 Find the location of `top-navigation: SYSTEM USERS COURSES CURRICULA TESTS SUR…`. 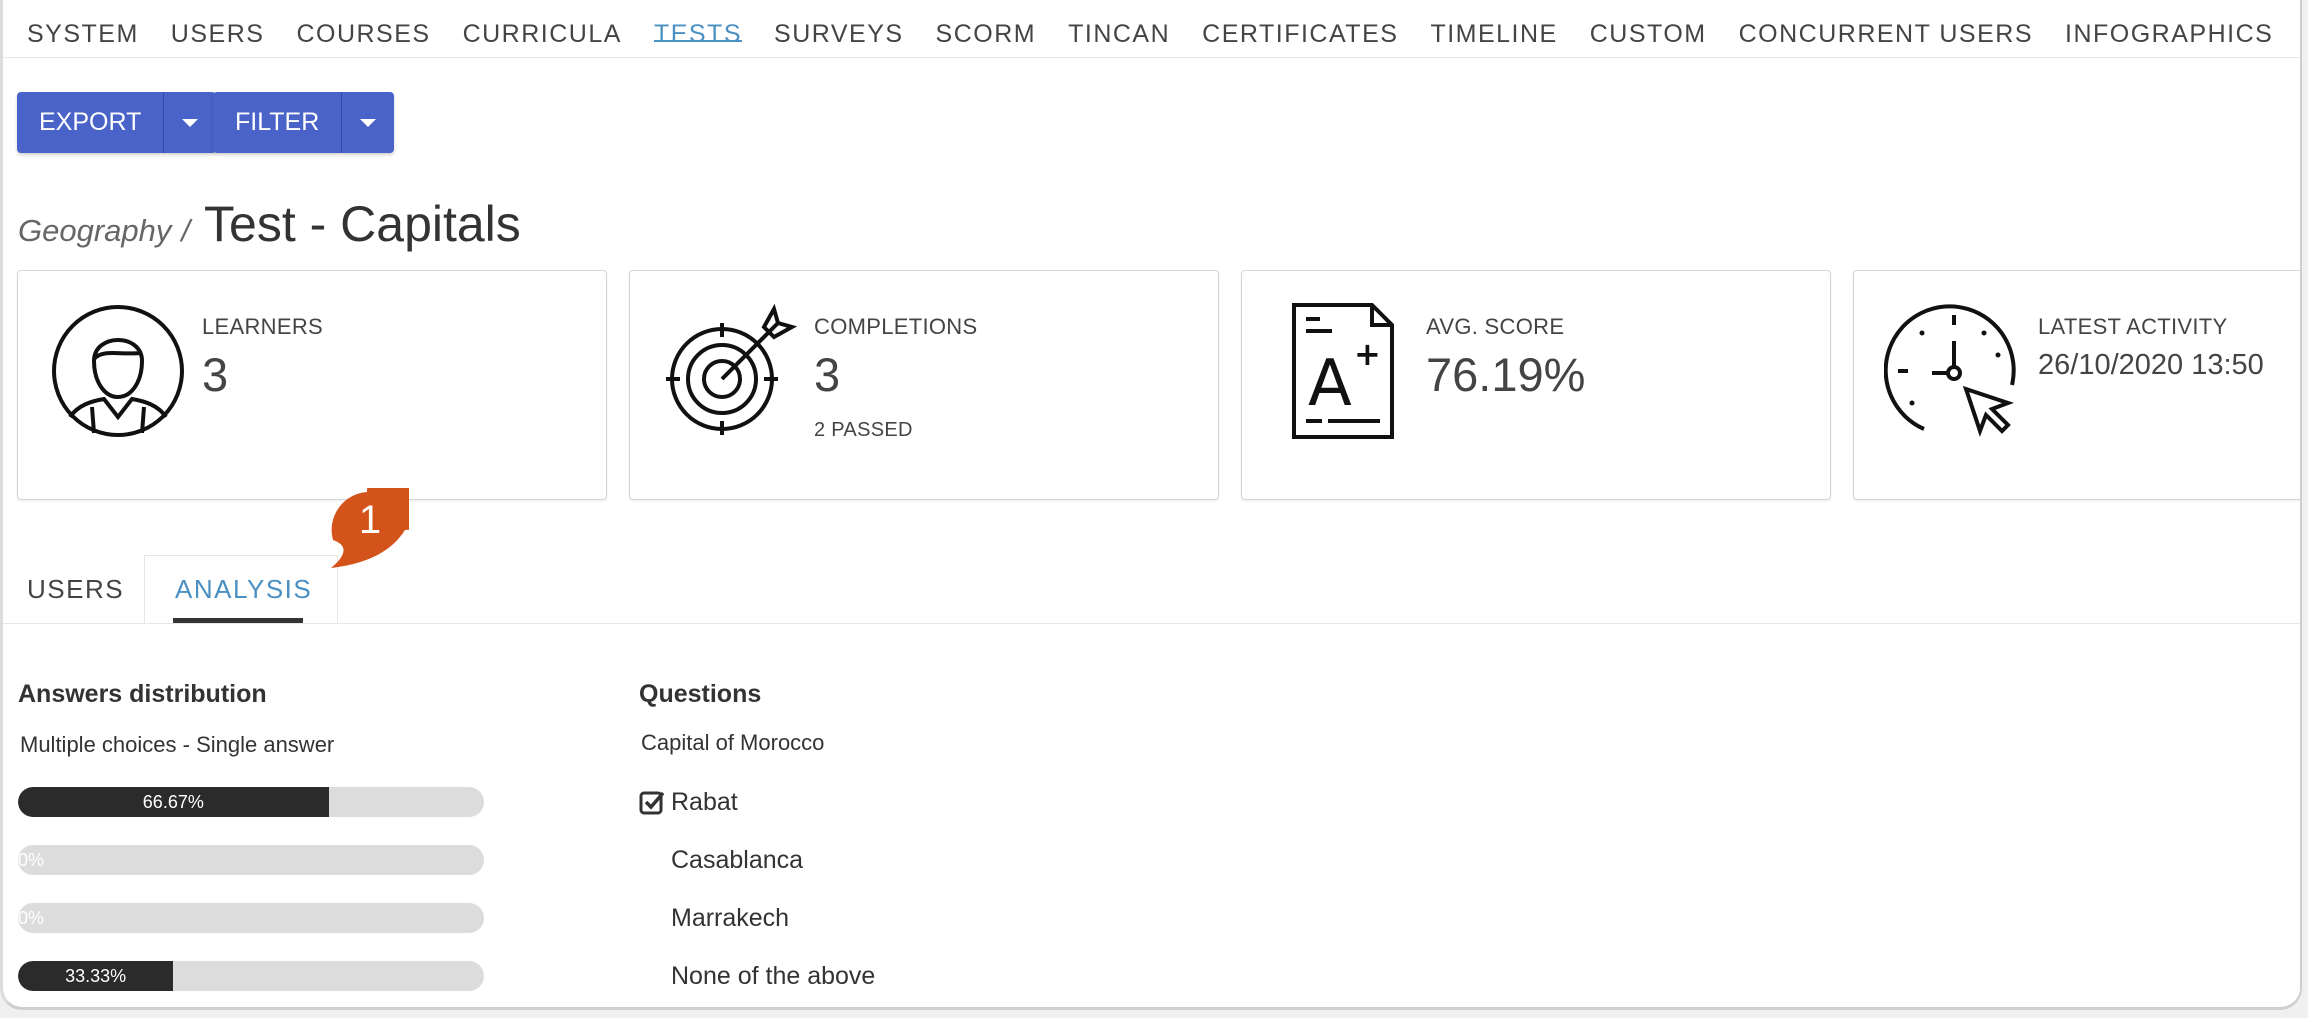

top-navigation: SYSTEM USERS COURSES CURRICULA TESTS SUR… is located at coordinates (1151, 29).